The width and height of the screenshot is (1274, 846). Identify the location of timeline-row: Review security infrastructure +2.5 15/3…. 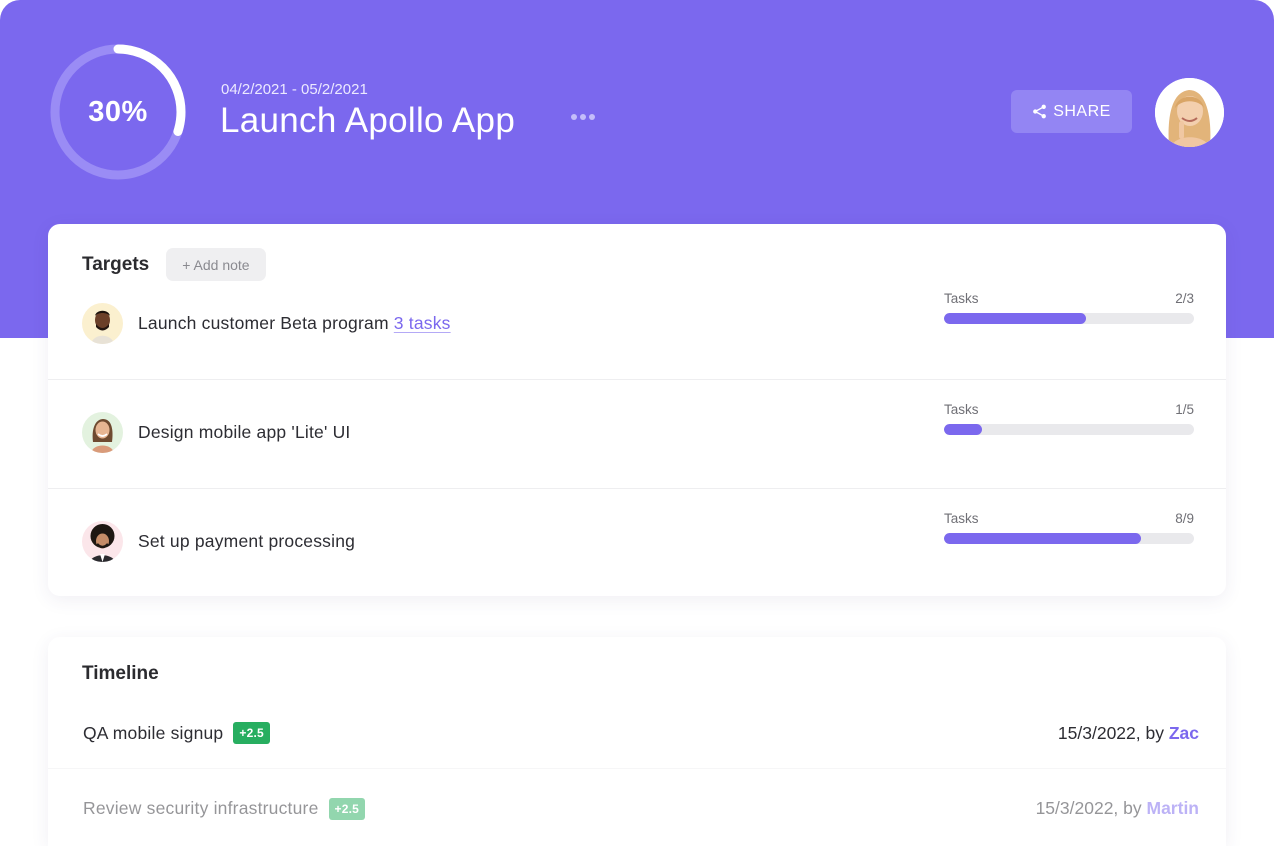
(637, 806).